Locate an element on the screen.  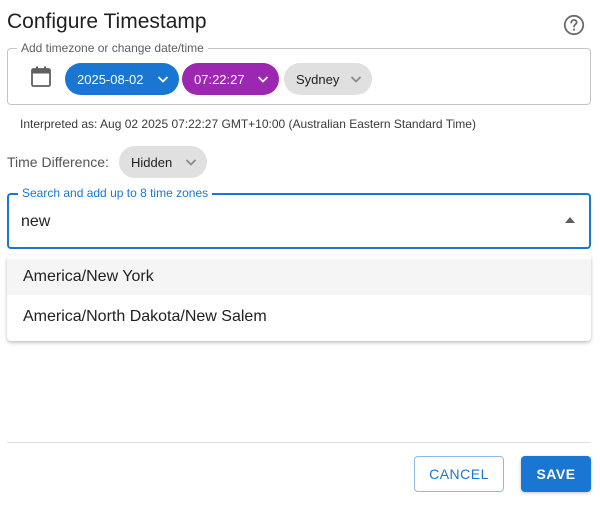
search-field-legend: Search and add up to 8 time zones is located at coordinates (115, 193).